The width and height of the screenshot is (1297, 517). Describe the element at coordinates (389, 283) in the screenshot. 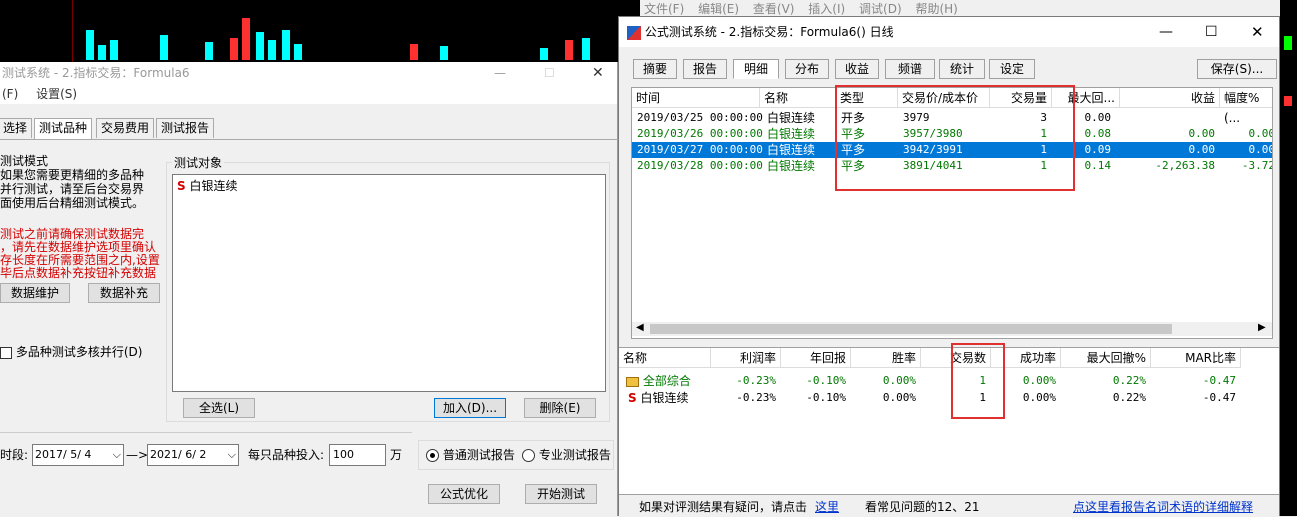

I see `target-list: S 白银连续` at that location.